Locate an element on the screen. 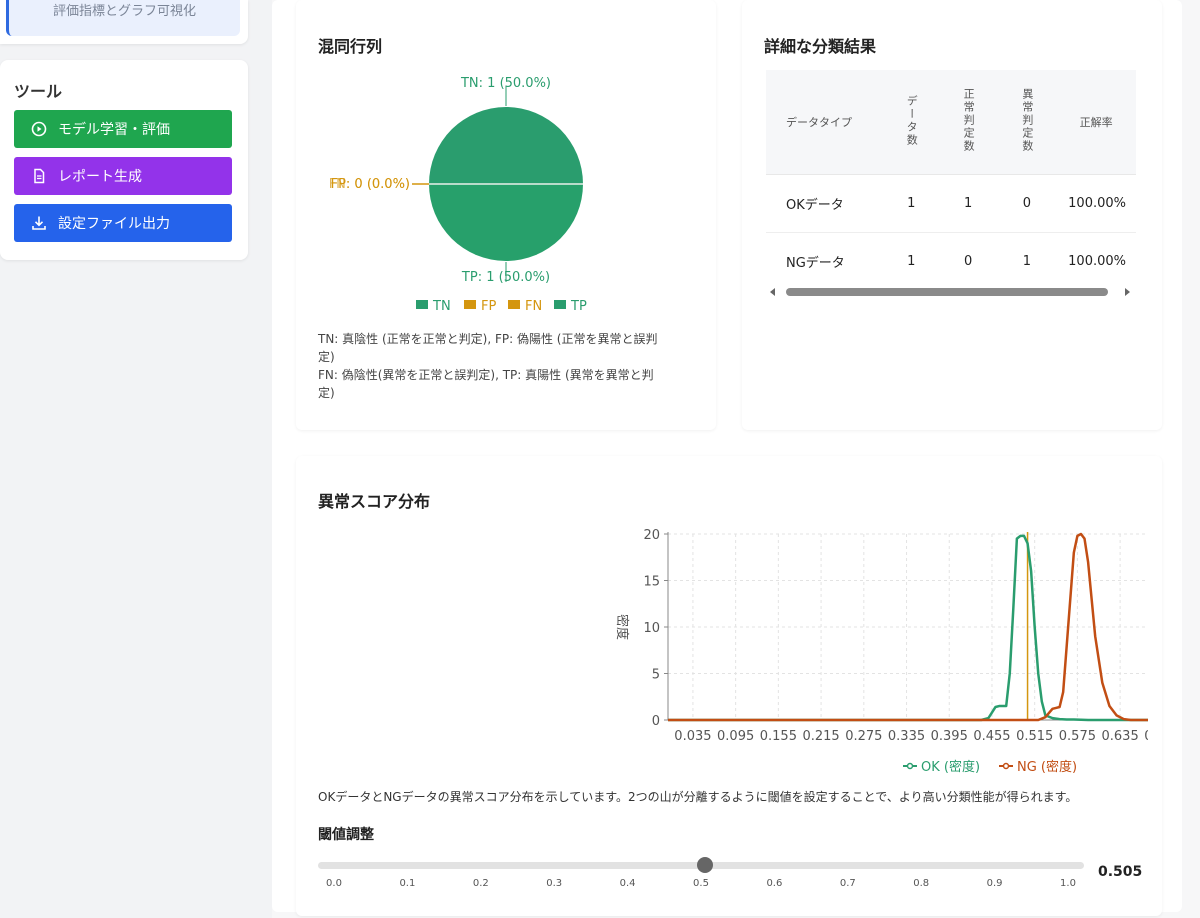  sidebar-item-label: 評価指標とグラフ可視化 is located at coordinates (124, 11).